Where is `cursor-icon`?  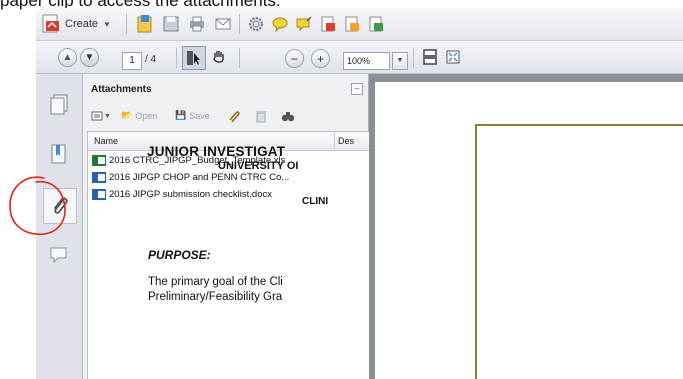 cursor-icon is located at coordinates (193, 58).